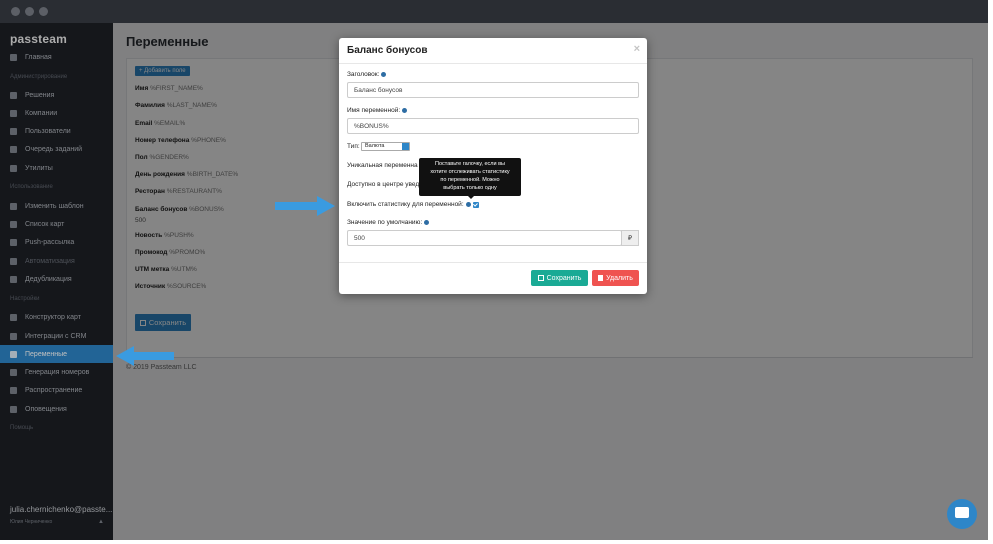 The image size is (993, 544). What do you see at coordinates (475, 204) in the screenshot?
I see `stats-checkbox` at bounding box center [475, 204].